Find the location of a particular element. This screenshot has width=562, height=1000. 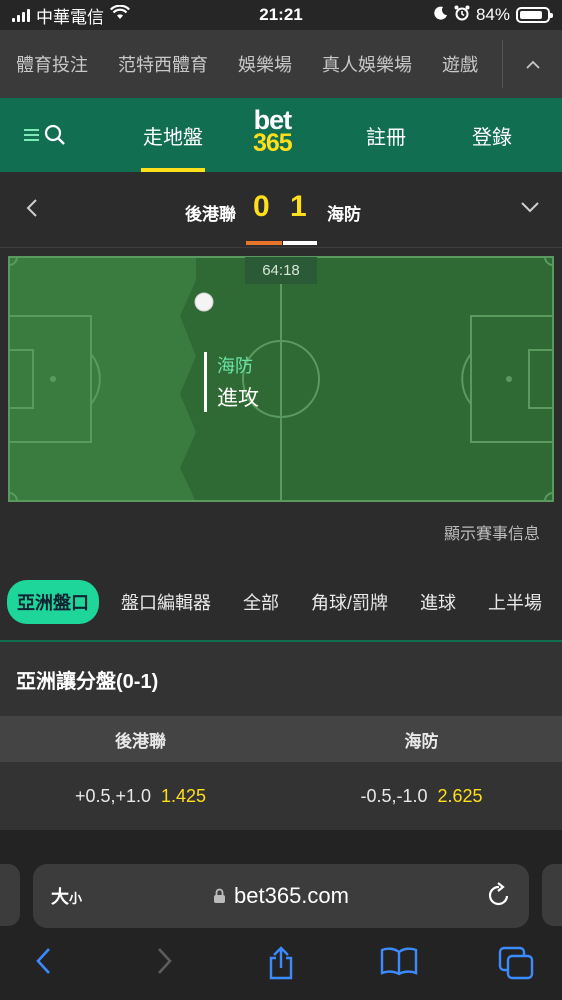

bookmarks-button is located at coordinates (399, 963).